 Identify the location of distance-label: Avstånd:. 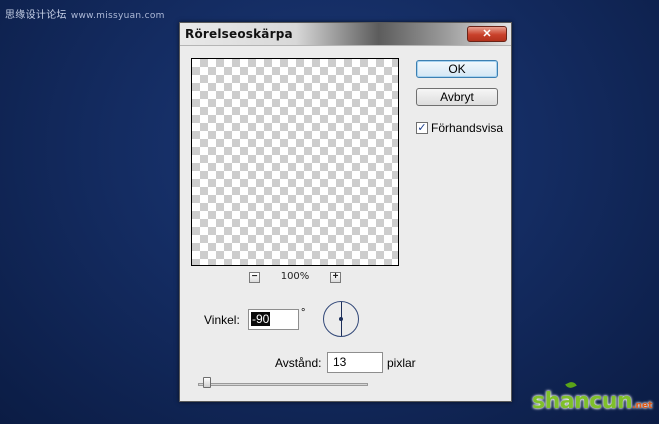
(298, 363).